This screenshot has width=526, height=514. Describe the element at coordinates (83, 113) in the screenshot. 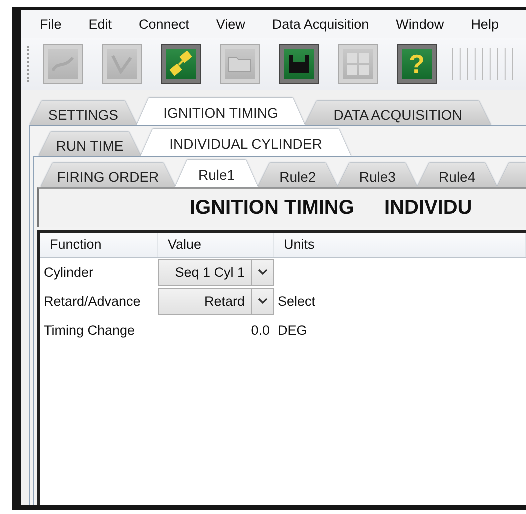

I see `tab: SETTINGS` at that location.